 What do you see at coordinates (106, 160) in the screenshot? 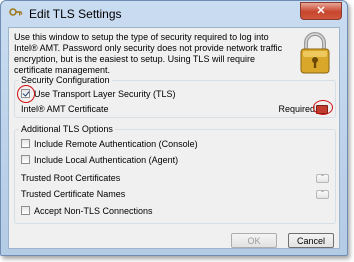
I see `local-auth-label: Include Local Authentication (Agent)` at bounding box center [106, 160].